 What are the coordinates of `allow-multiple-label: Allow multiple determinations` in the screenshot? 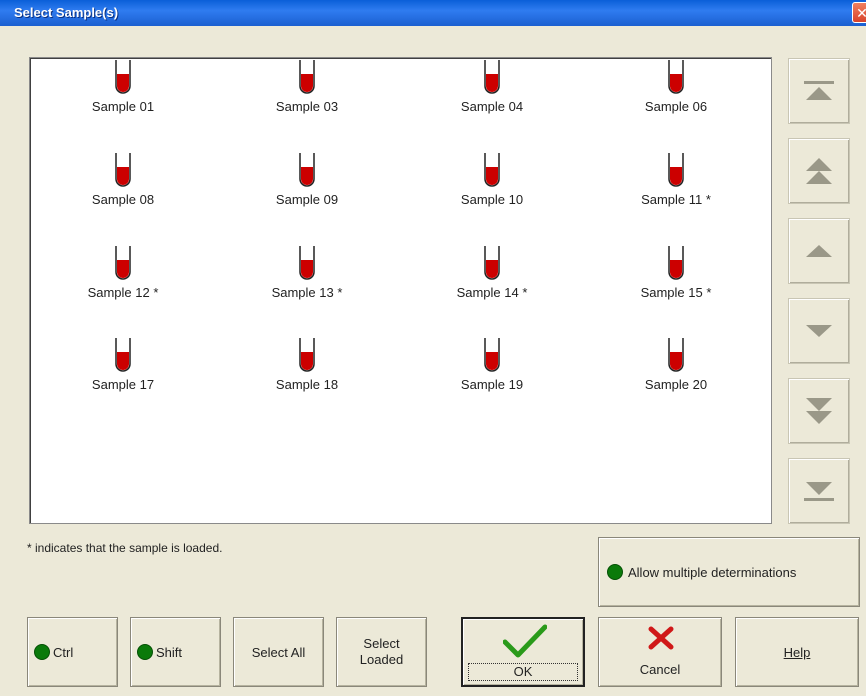 It's located at (712, 572).